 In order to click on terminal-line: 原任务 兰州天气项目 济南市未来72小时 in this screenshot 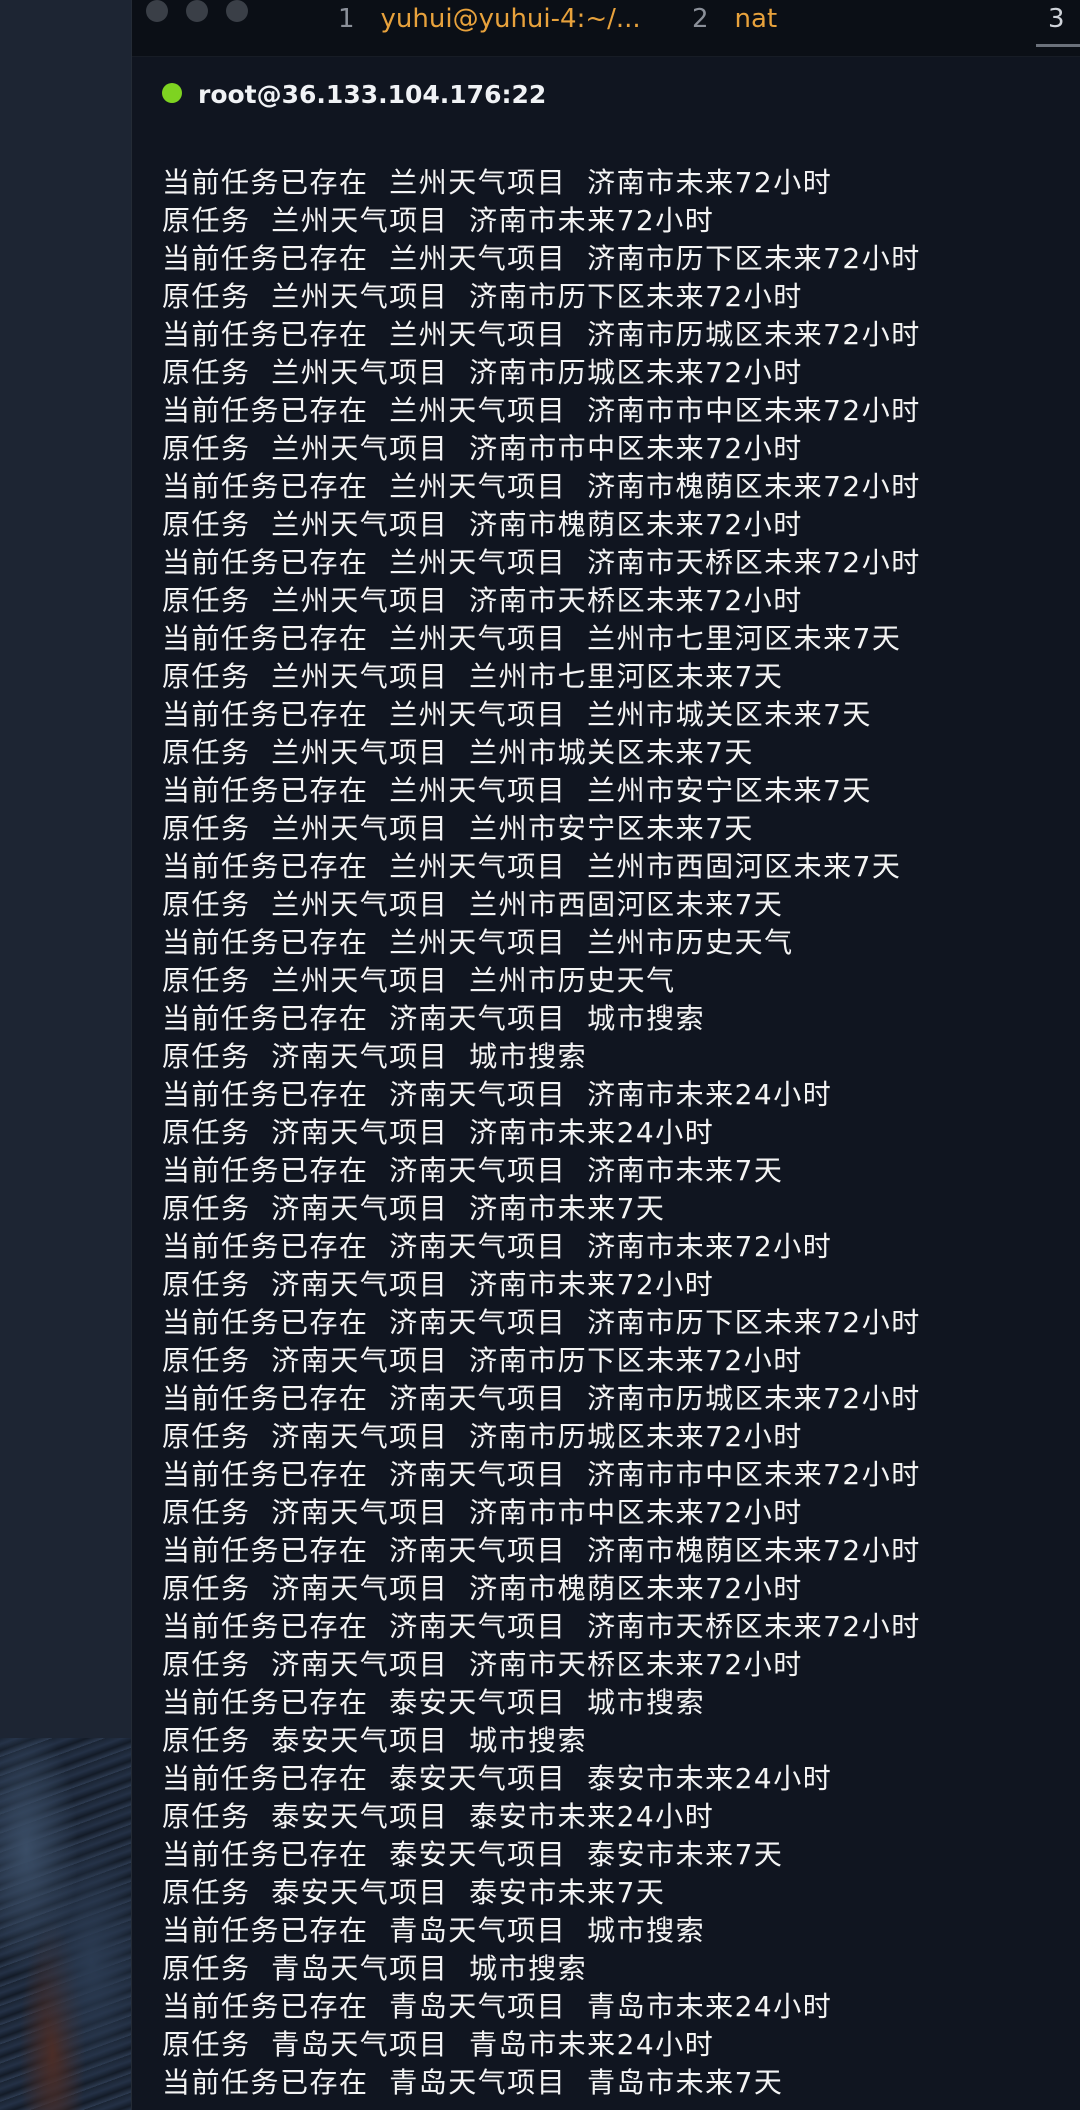, I will do `click(438, 220)`.